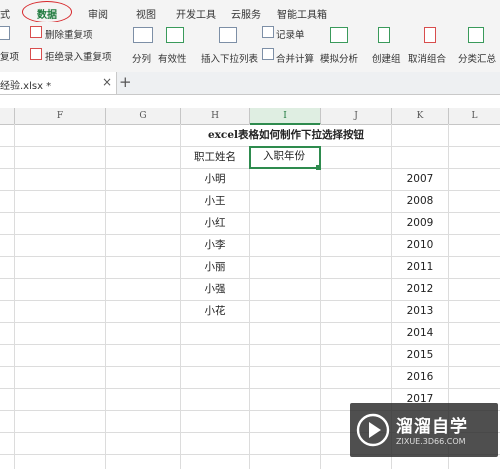  Describe the element at coordinates (5, 13) in the screenshot. I see `menu-item-formula: 式` at that location.